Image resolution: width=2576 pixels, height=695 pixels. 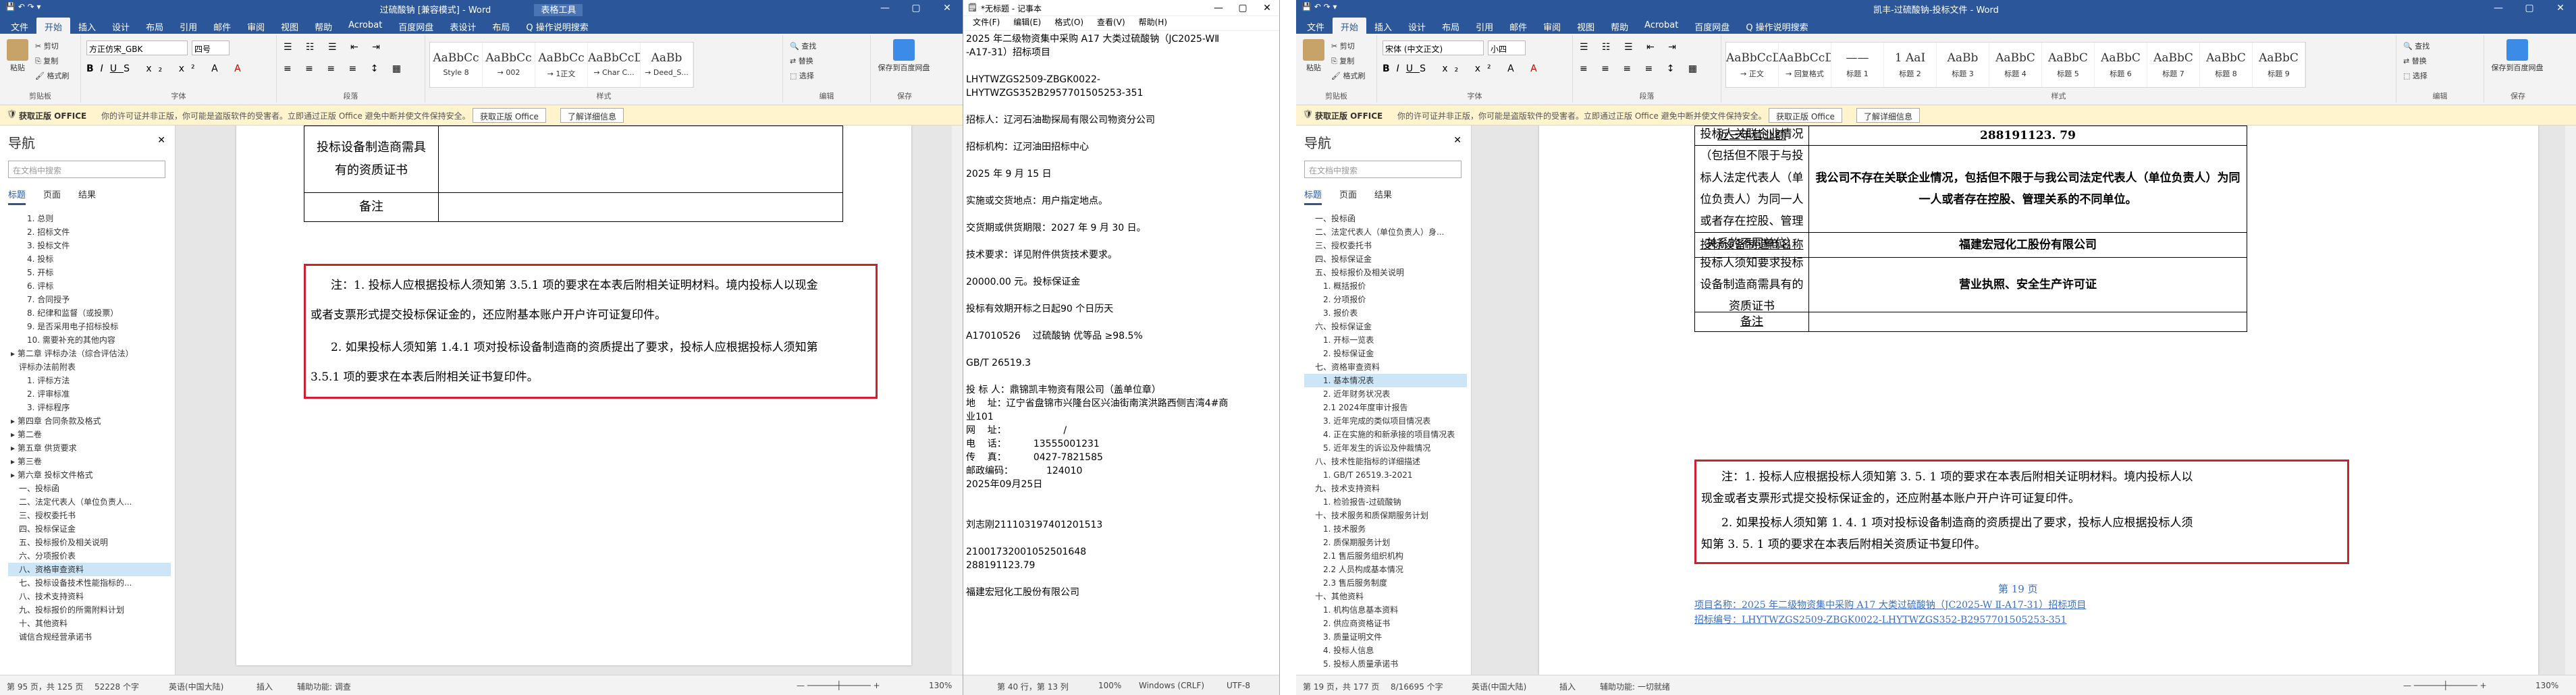 I want to click on font-name-select: 宋体 (中文正文), so click(x=1433, y=47).